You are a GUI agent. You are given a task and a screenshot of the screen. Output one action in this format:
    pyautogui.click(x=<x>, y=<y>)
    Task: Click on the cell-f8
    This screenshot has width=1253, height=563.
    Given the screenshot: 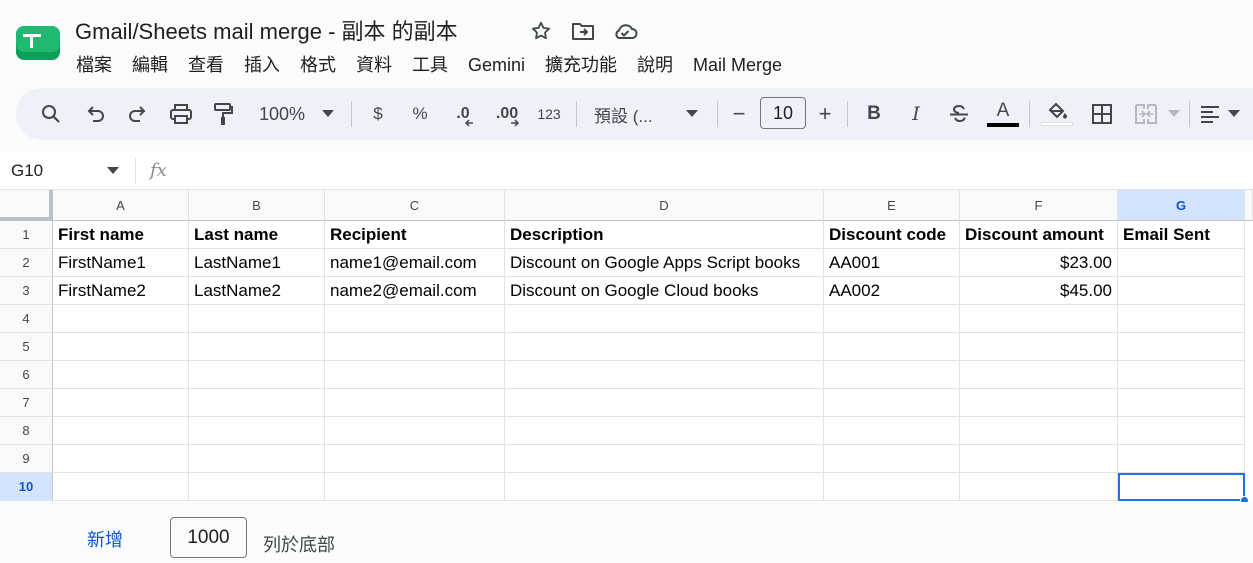 What is the action you would take?
    pyautogui.click(x=1039, y=431)
    